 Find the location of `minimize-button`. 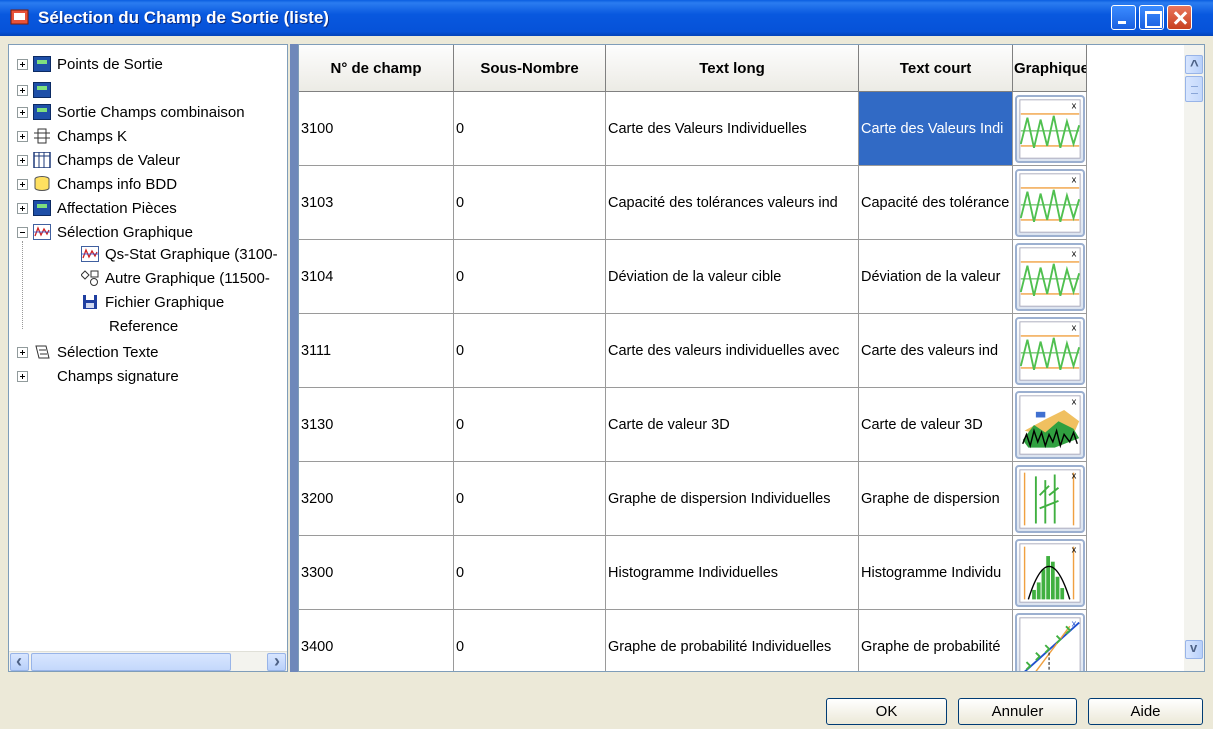

minimize-button is located at coordinates (1123, 17).